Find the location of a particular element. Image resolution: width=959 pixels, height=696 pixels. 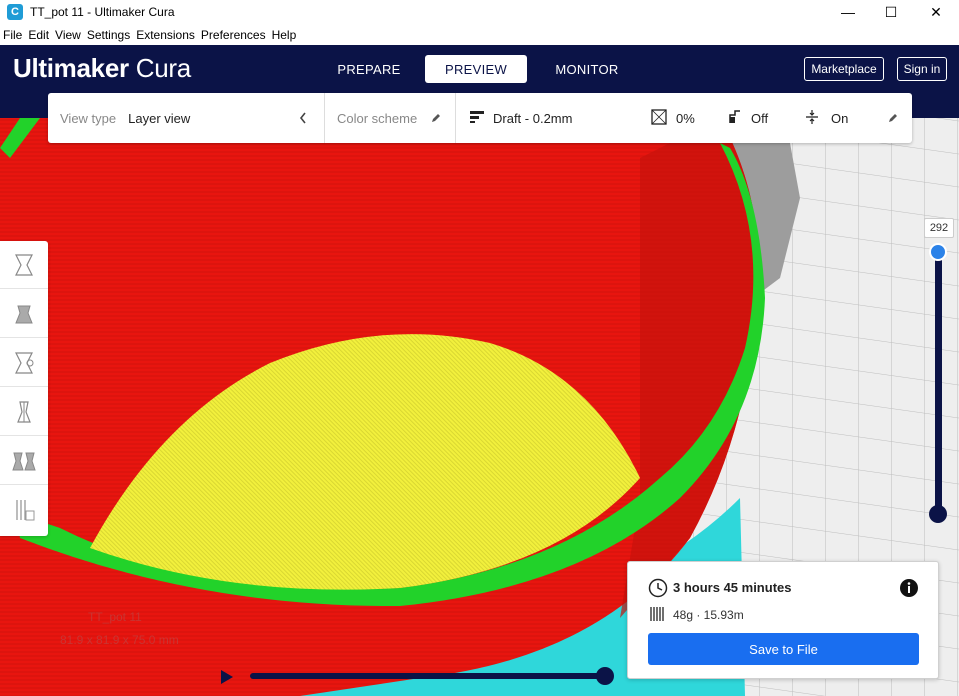

view-type-value: Layer view is located at coordinates (159, 118).